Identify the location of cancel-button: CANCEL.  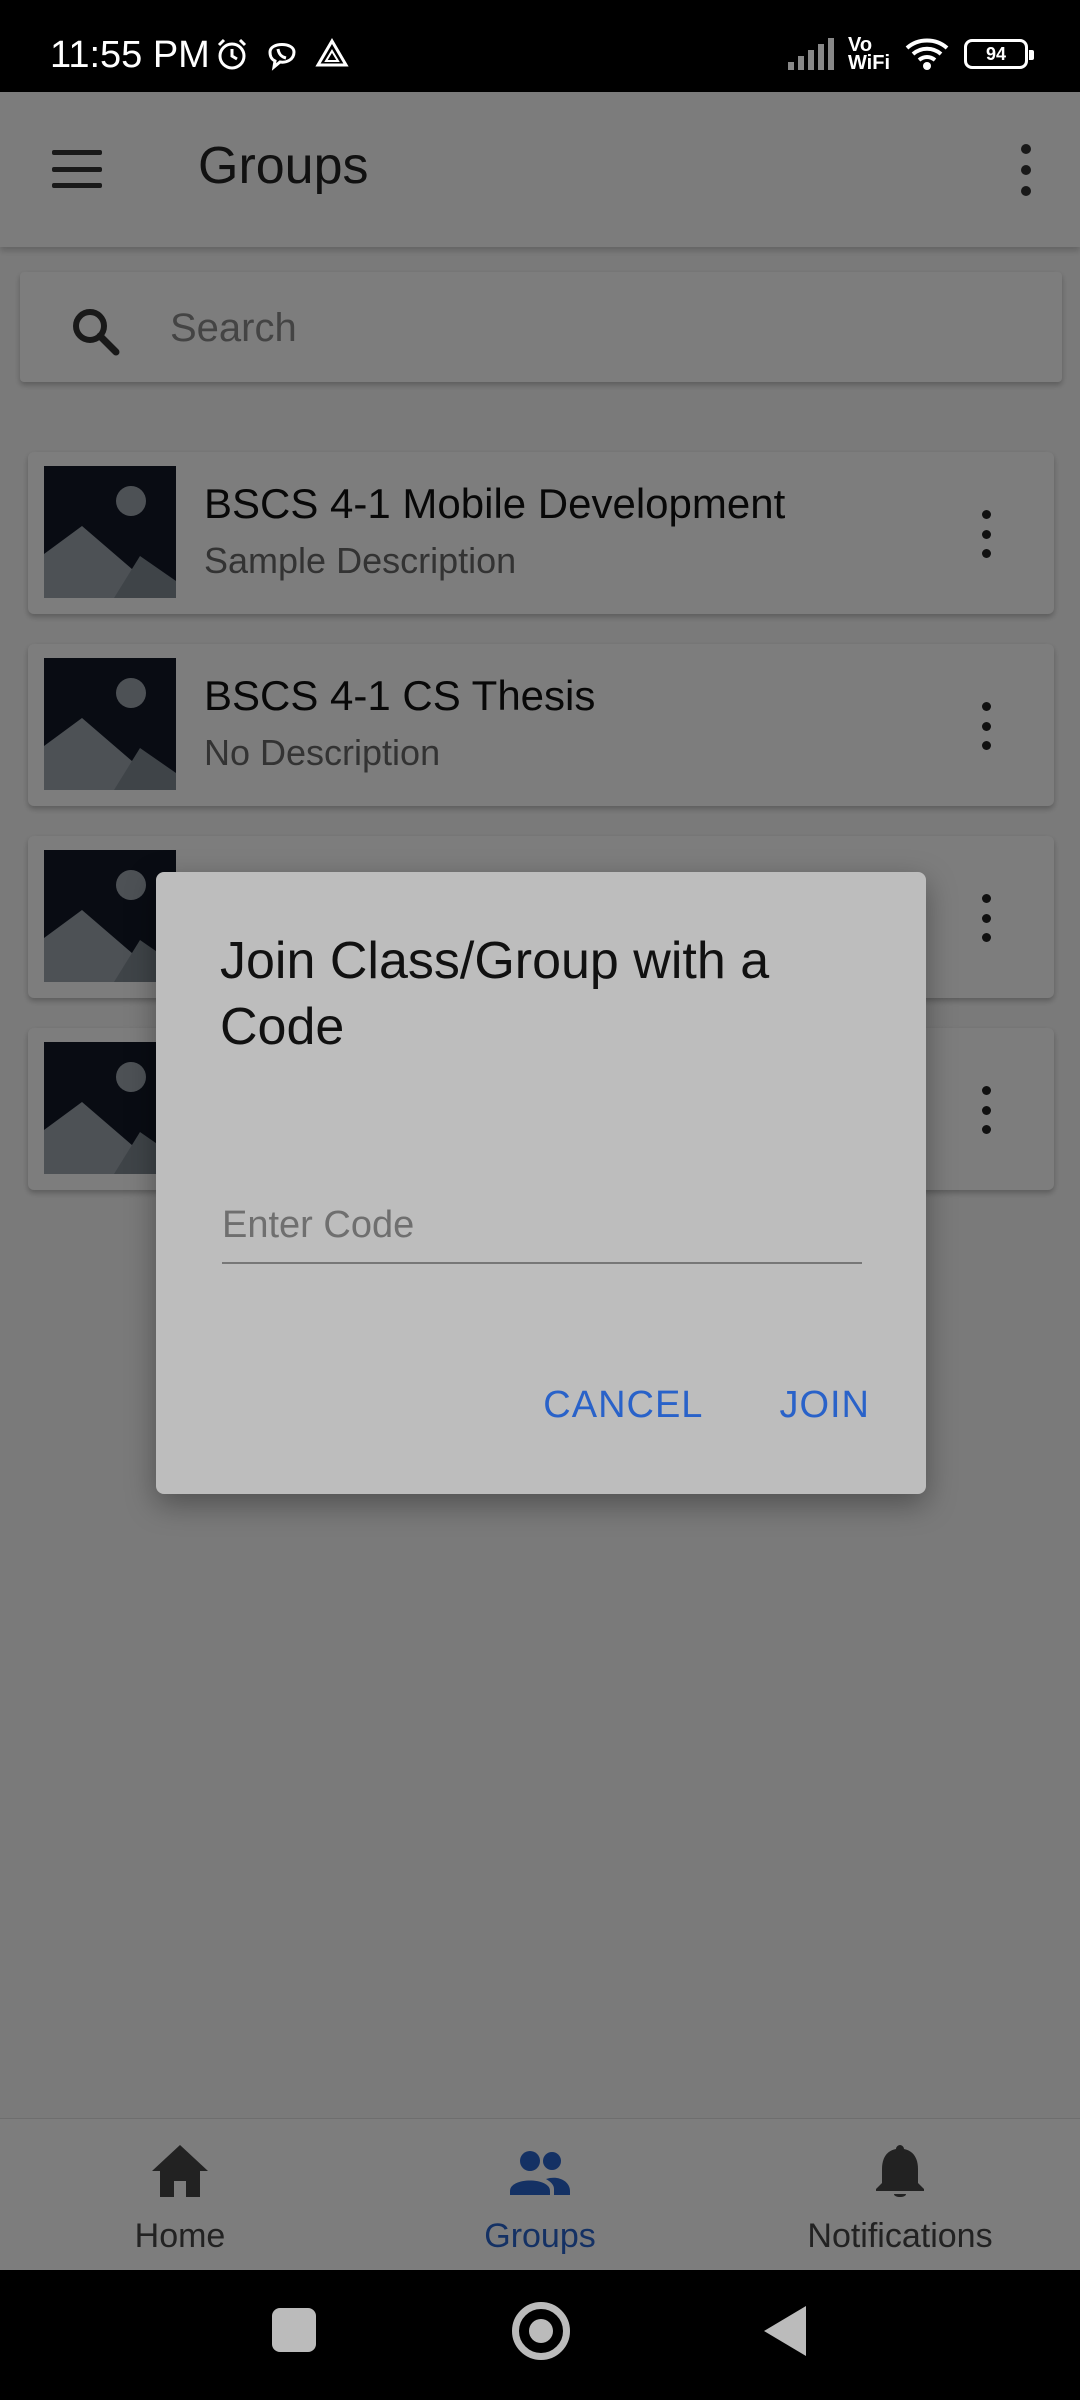
(623, 1405).